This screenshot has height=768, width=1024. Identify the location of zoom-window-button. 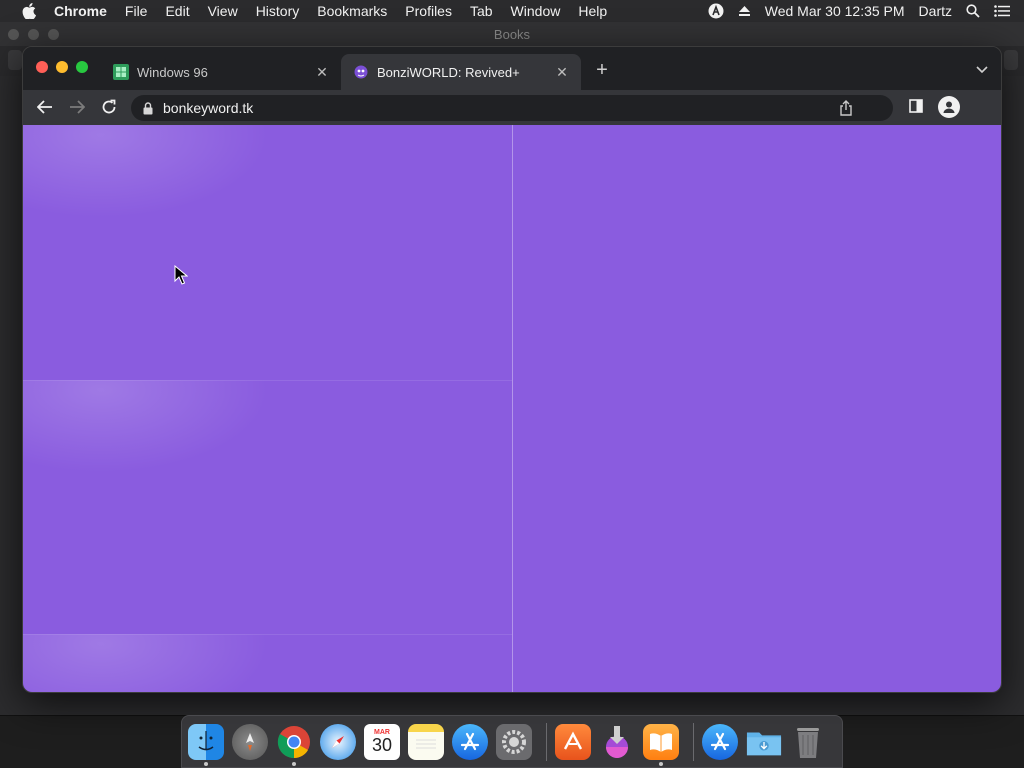
(82, 67).